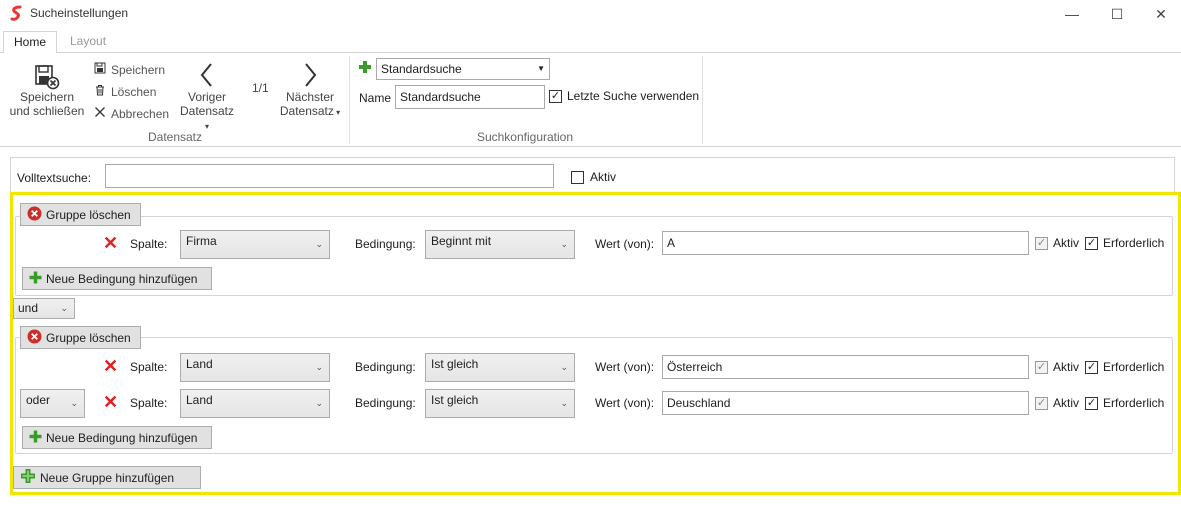 The width and height of the screenshot is (1181, 523). I want to click on save-and-close-button: Speichern und schließen, so click(47, 92).